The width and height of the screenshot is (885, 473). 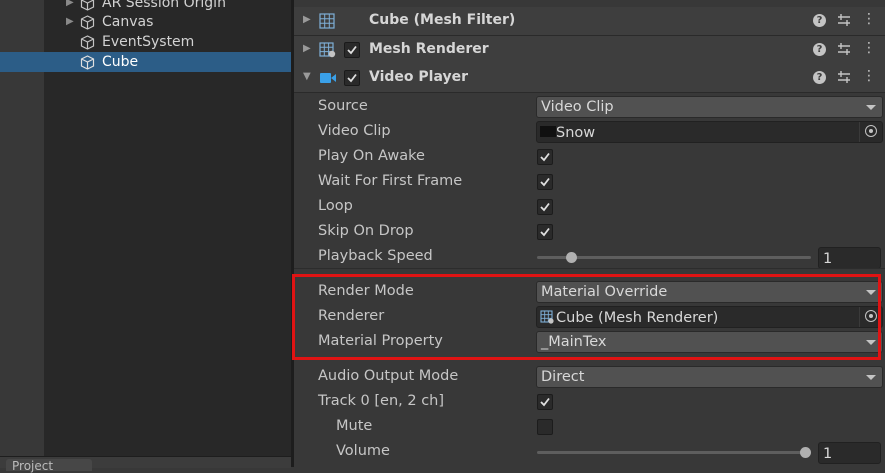 I want to click on highlight-box, so click(x=586, y=317).